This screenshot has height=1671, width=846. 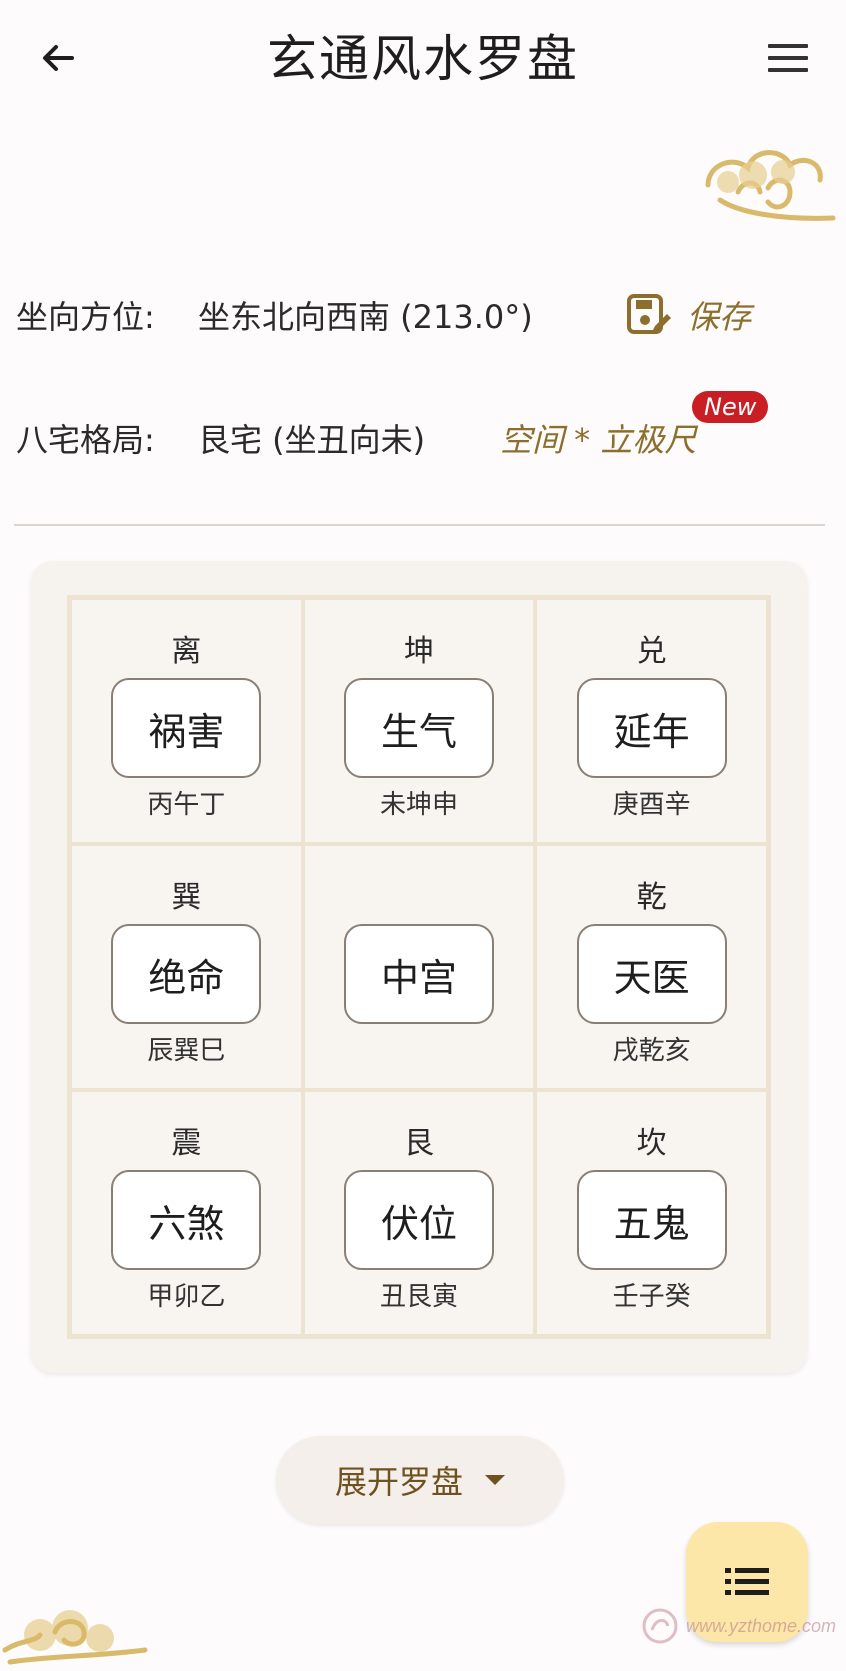 I want to click on trigram-label: 离, so click(x=186, y=651).